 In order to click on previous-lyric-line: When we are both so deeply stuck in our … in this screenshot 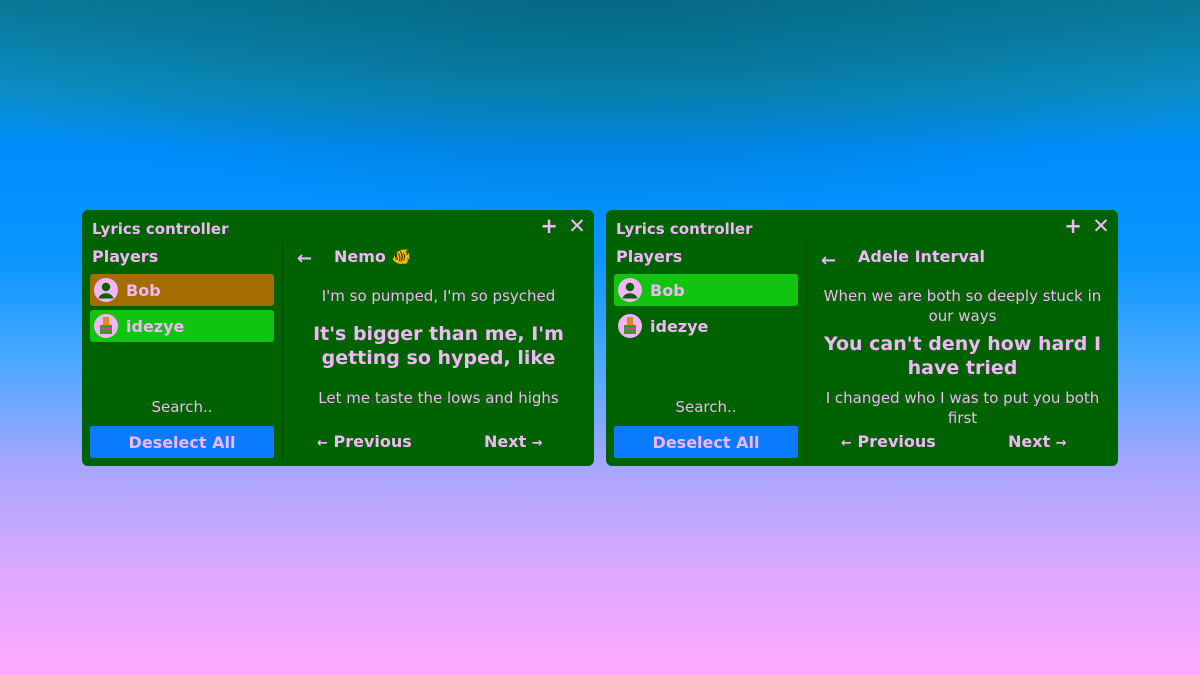, I will do `click(962, 306)`.